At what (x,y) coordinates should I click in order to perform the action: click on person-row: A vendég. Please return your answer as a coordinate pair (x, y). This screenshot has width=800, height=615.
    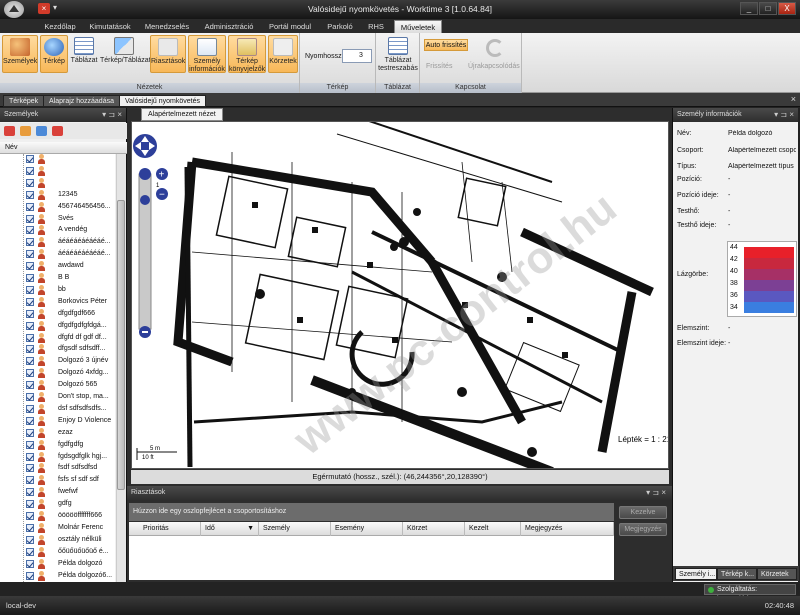
    Looking at the image, I should click on (57, 230).